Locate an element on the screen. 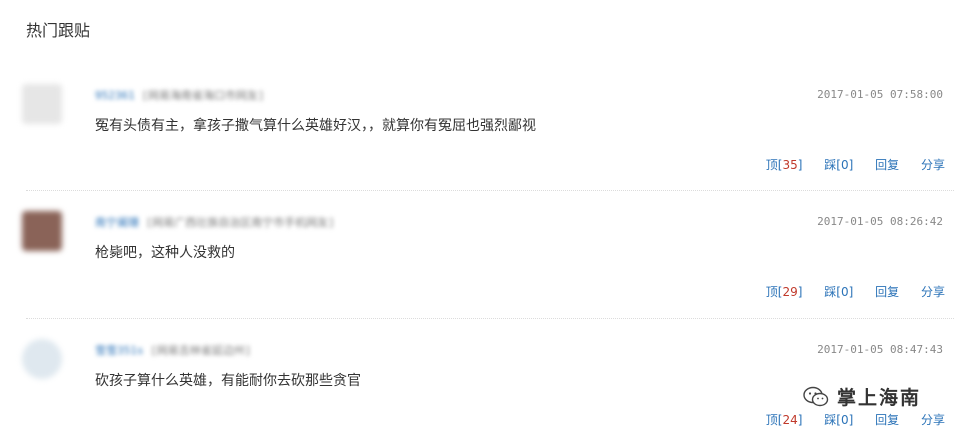 The width and height of the screenshot is (963, 447). user-name: 南宁阑珊 is located at coordinates (117, 222).